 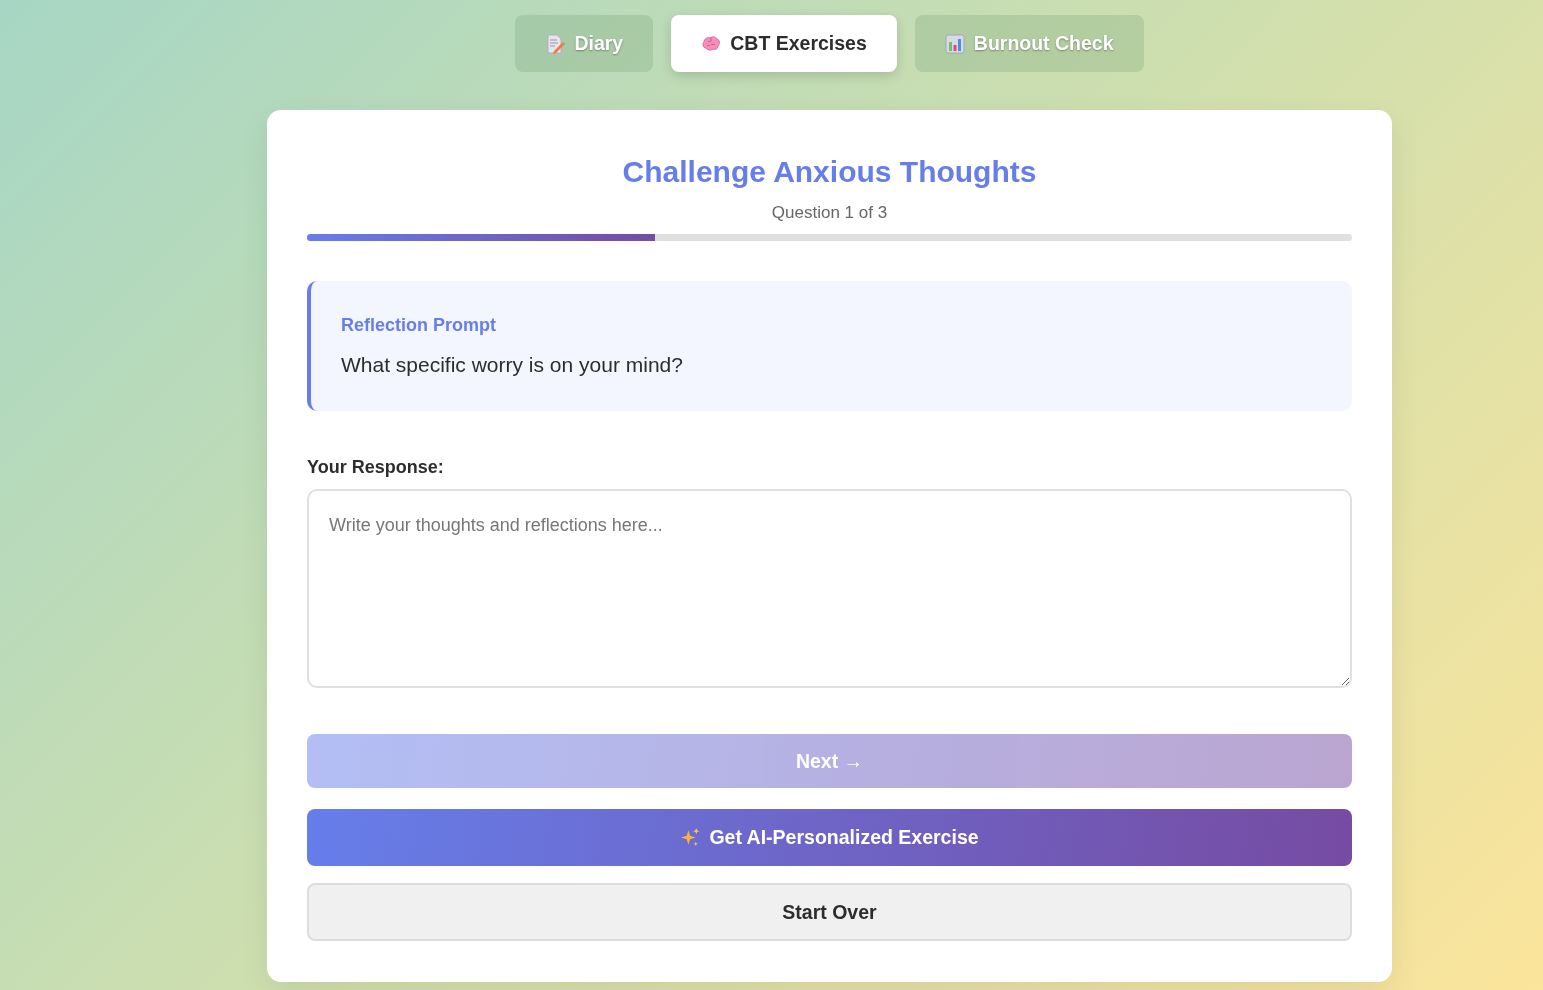 I want to click on bar-chart-icon, so click(x=954, y=43).